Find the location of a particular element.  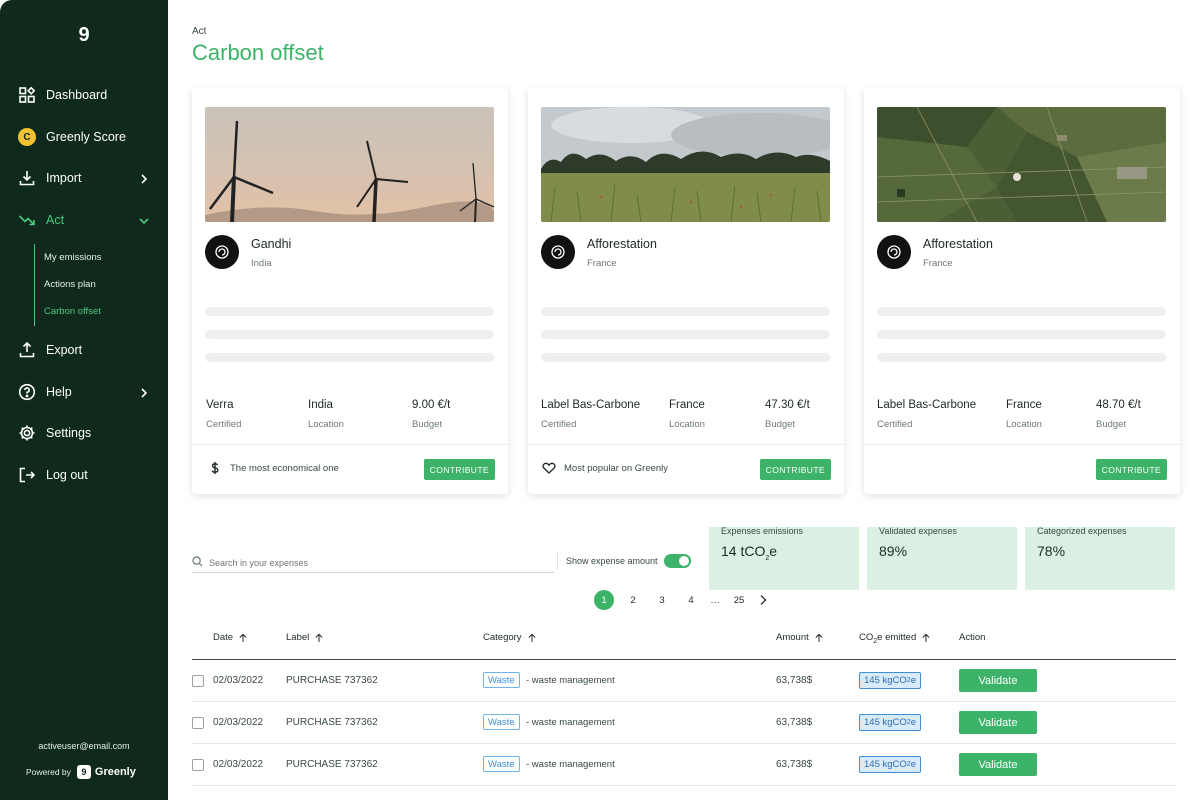

kpi-value: 78% is located at coordinates (1051, 551).